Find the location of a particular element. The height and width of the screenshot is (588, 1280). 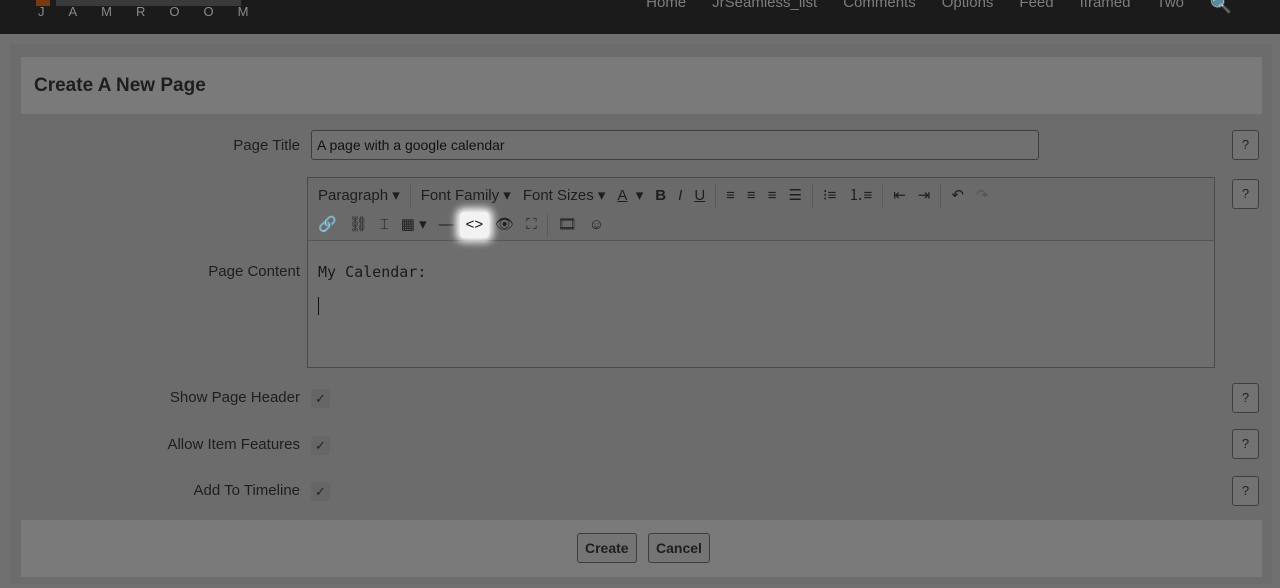

add-to-timeline-label: Add To Timeline is located at coordinates (246, 490).